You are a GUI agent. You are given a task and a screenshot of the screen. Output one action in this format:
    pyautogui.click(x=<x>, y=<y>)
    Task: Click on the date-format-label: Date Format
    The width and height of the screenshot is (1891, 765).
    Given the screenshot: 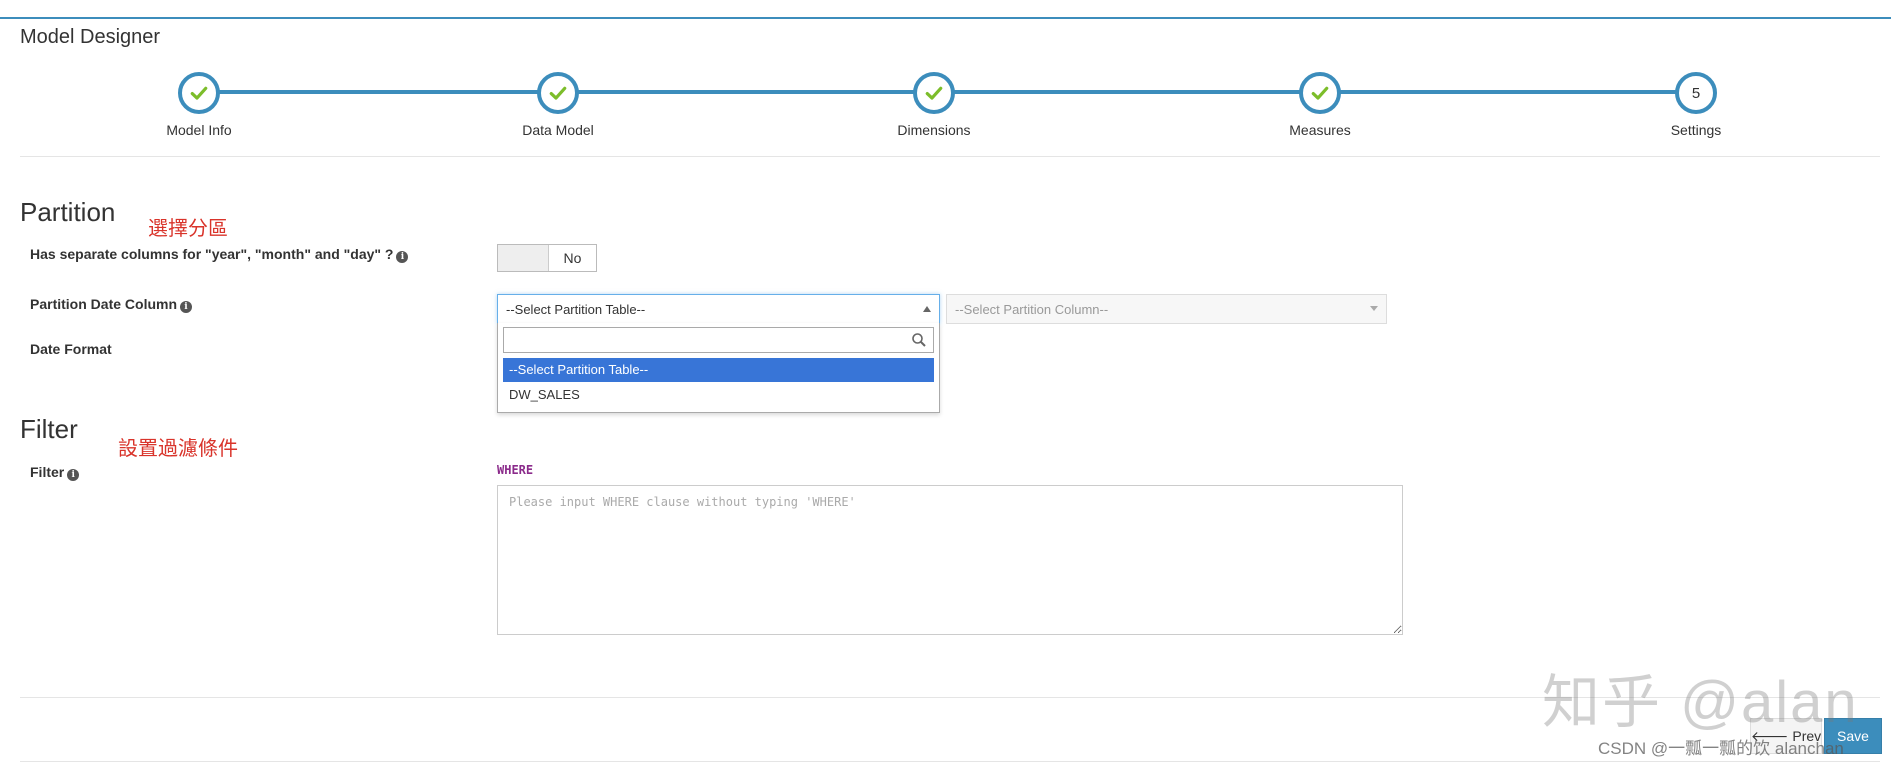 What is the action you would take?
    pyautogui.click(x=71, y=349)
    